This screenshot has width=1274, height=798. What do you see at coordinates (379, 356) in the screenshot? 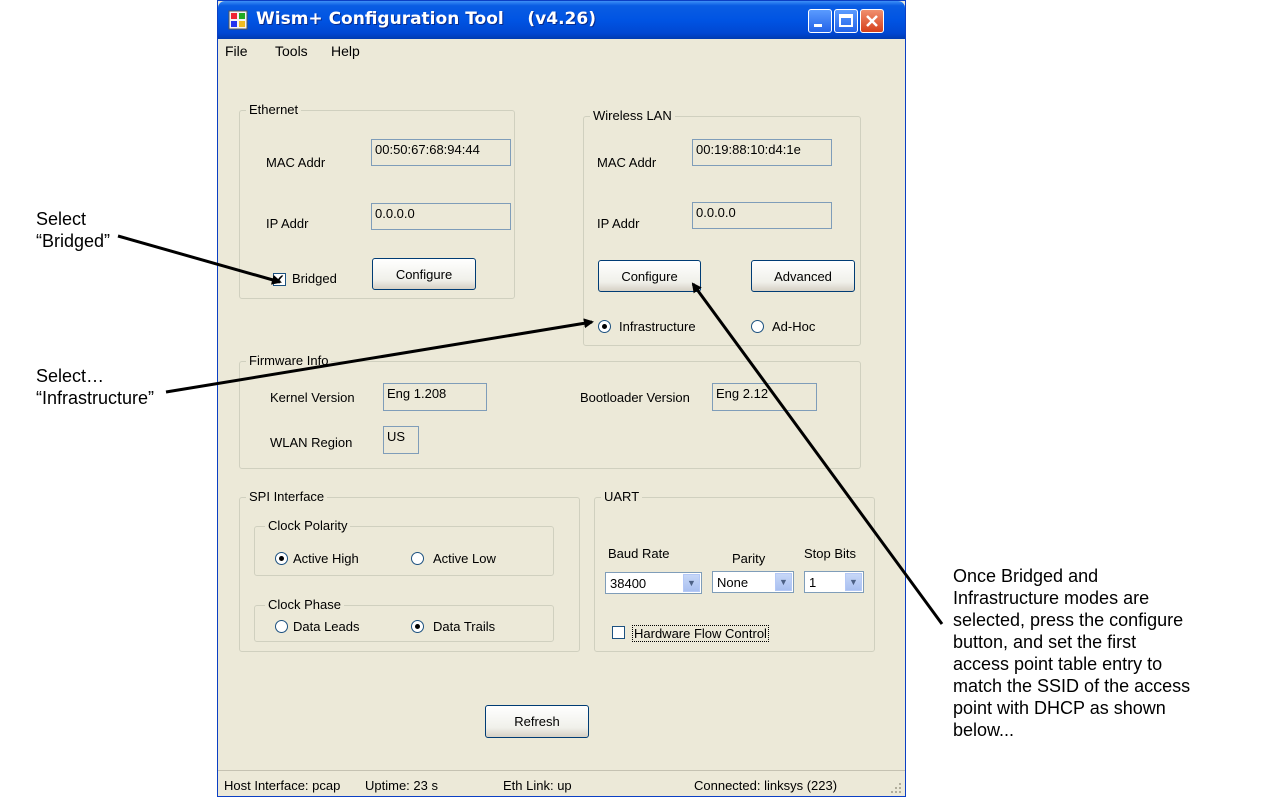
I see `infrastructure-arrow` at bounding box center [379, 356].